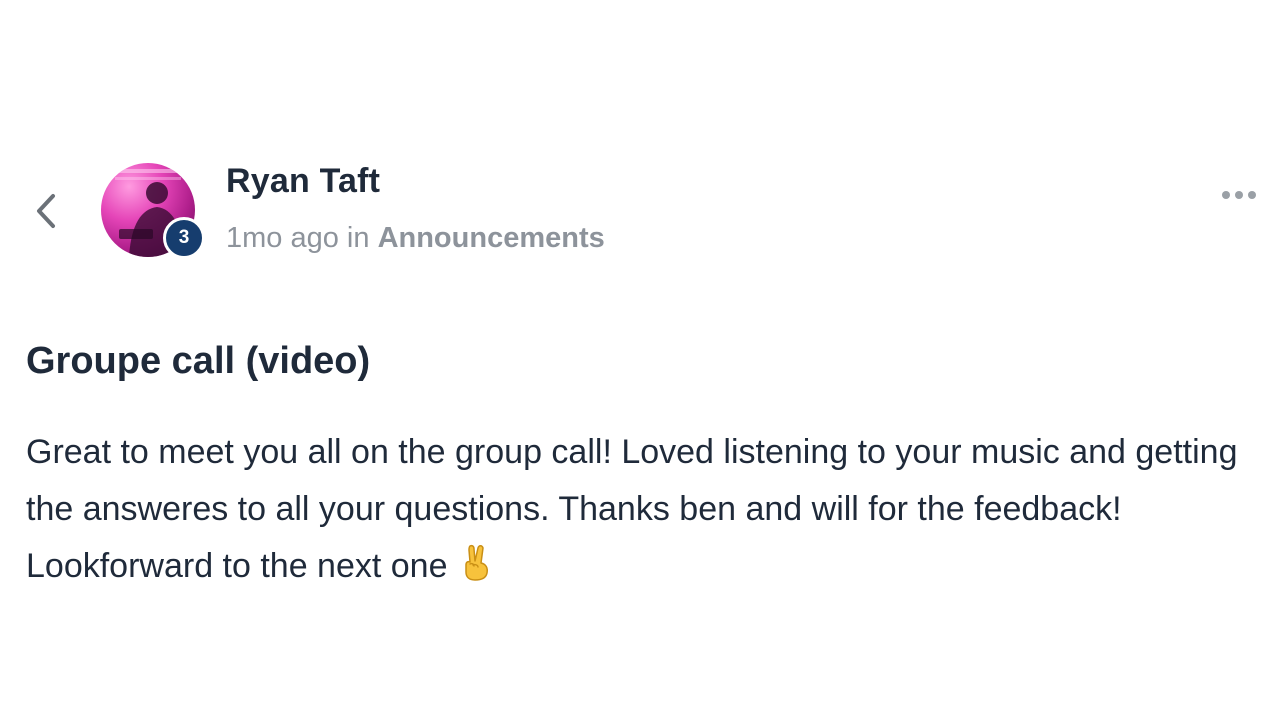 This screenshot has width=1280, height=720. What do you see at coordinates (156, 213) in the screenshot?
I see `author-avatar-group: 3` at bounding box center [156, 213].